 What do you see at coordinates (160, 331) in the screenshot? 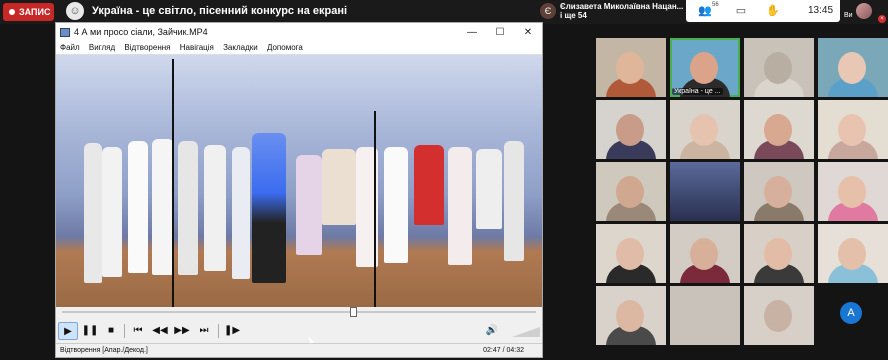
I see `rewind-icon: ◀◀` at bounding box center [160, 331].